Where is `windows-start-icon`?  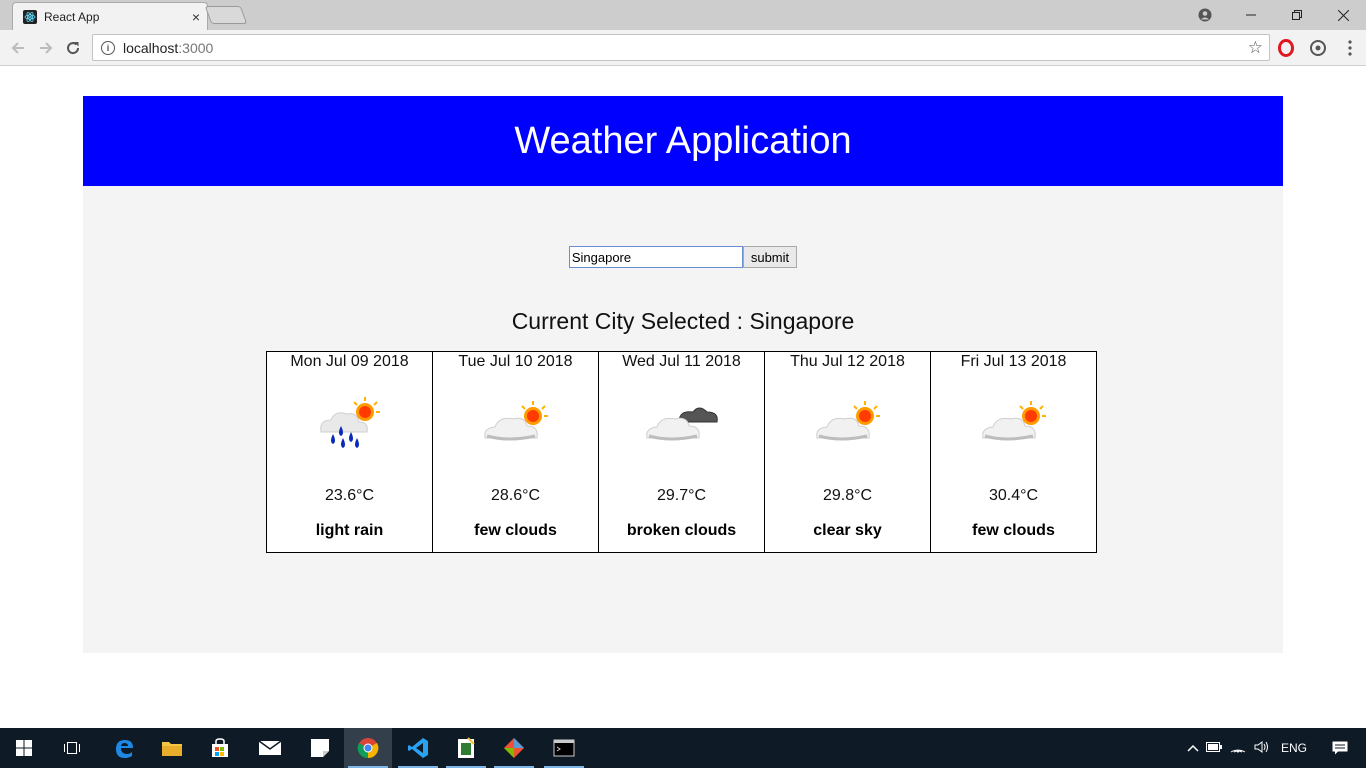
windows-start-icon is located at coordinates (24, 748).